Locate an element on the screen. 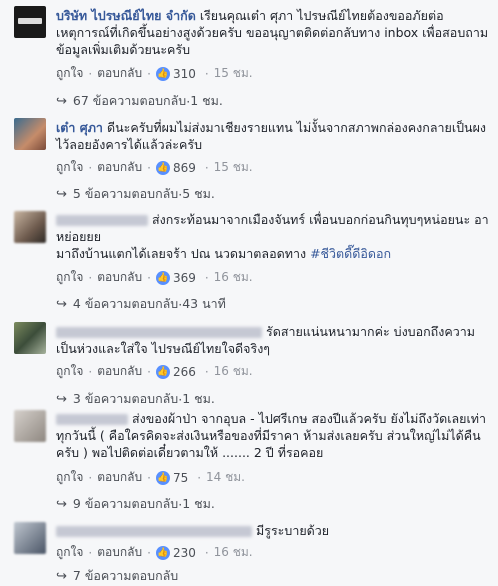  like-count: 230 is located at coordinates (184, 553).